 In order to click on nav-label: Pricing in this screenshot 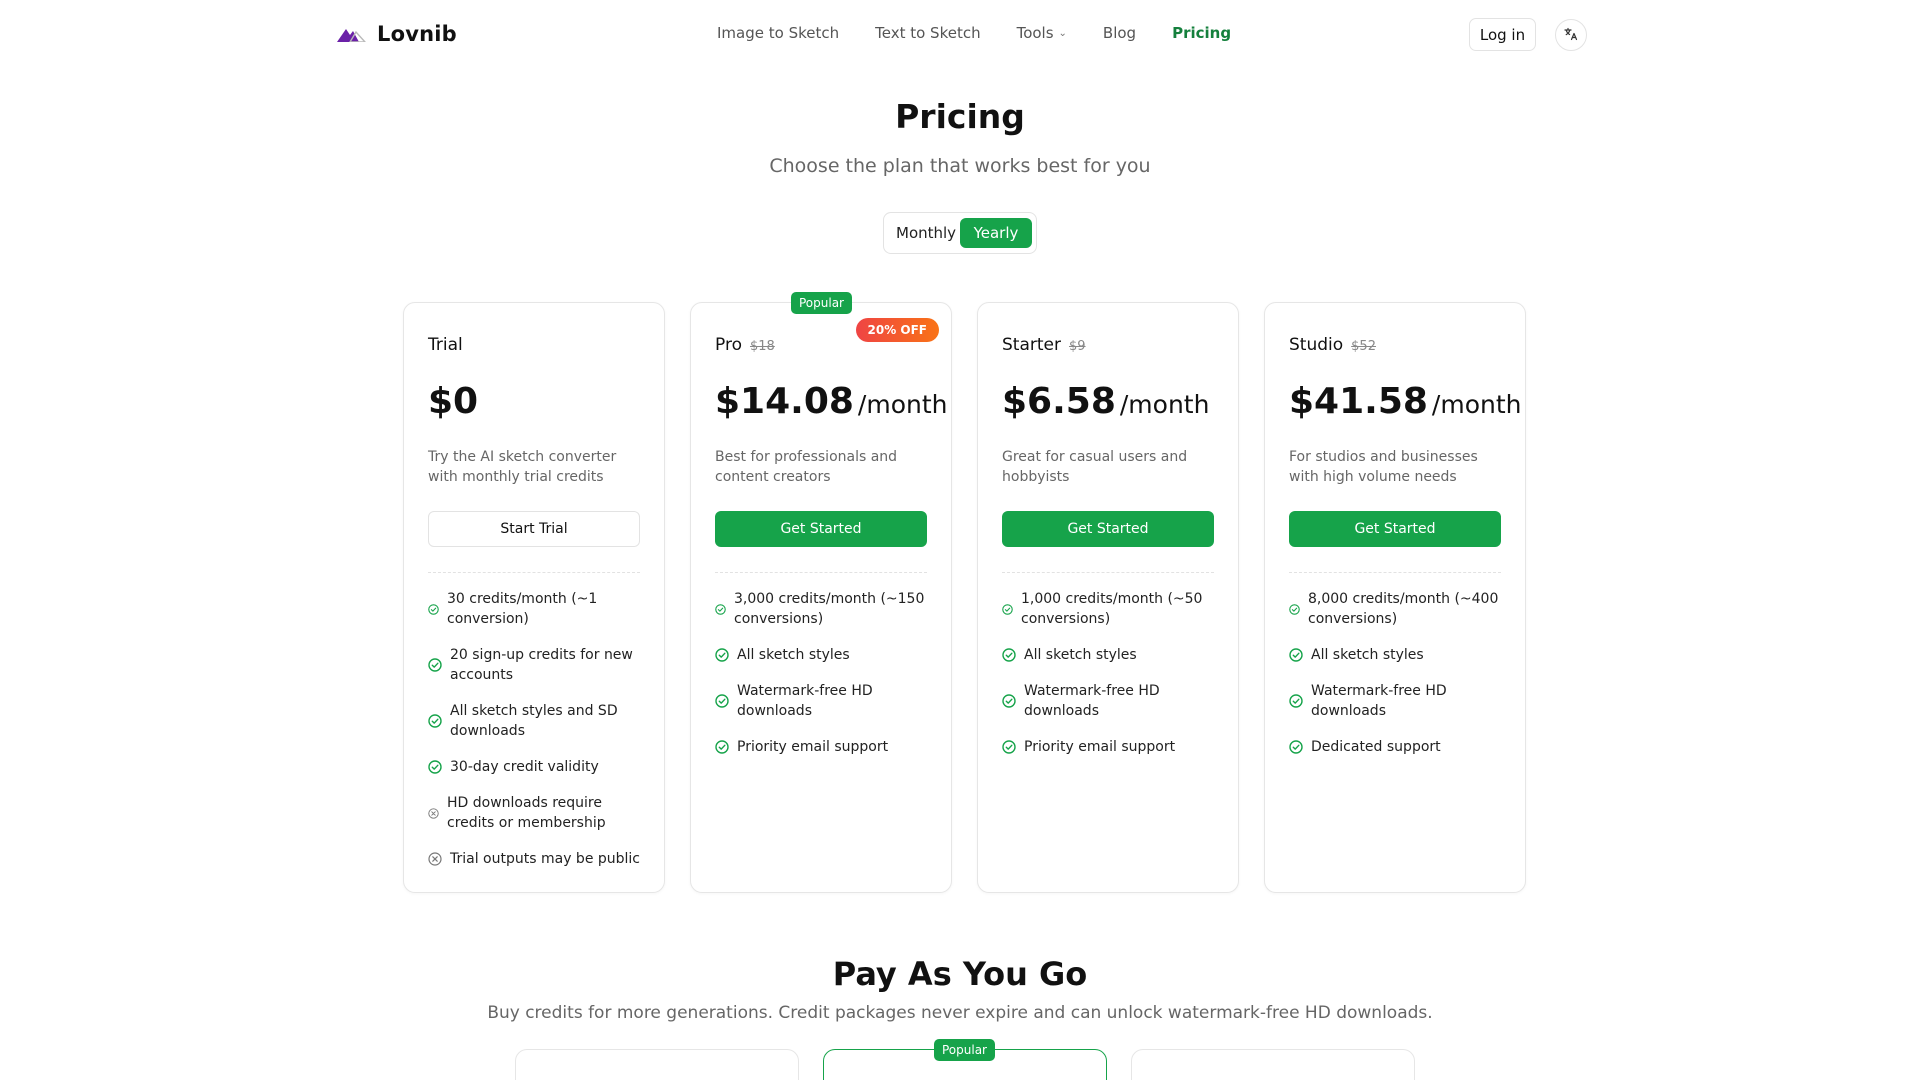, I will do `click(1202, 33)`.